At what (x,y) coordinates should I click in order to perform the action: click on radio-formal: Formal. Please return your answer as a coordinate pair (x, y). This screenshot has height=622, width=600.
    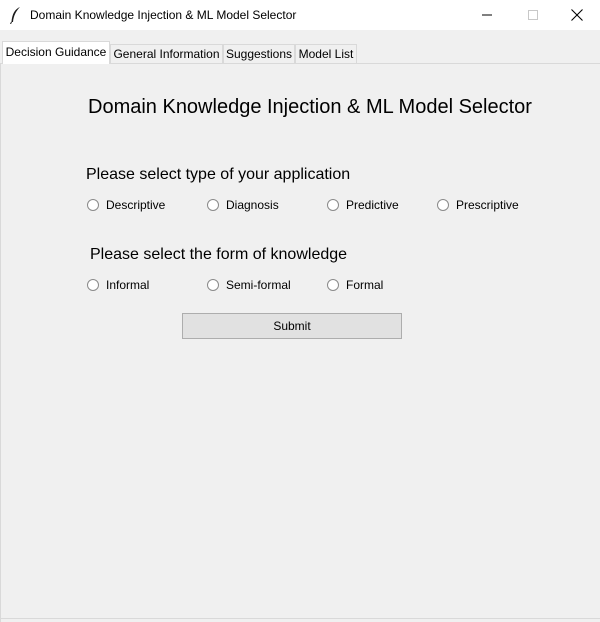
    Looking at the image, I should click on (355, 285).